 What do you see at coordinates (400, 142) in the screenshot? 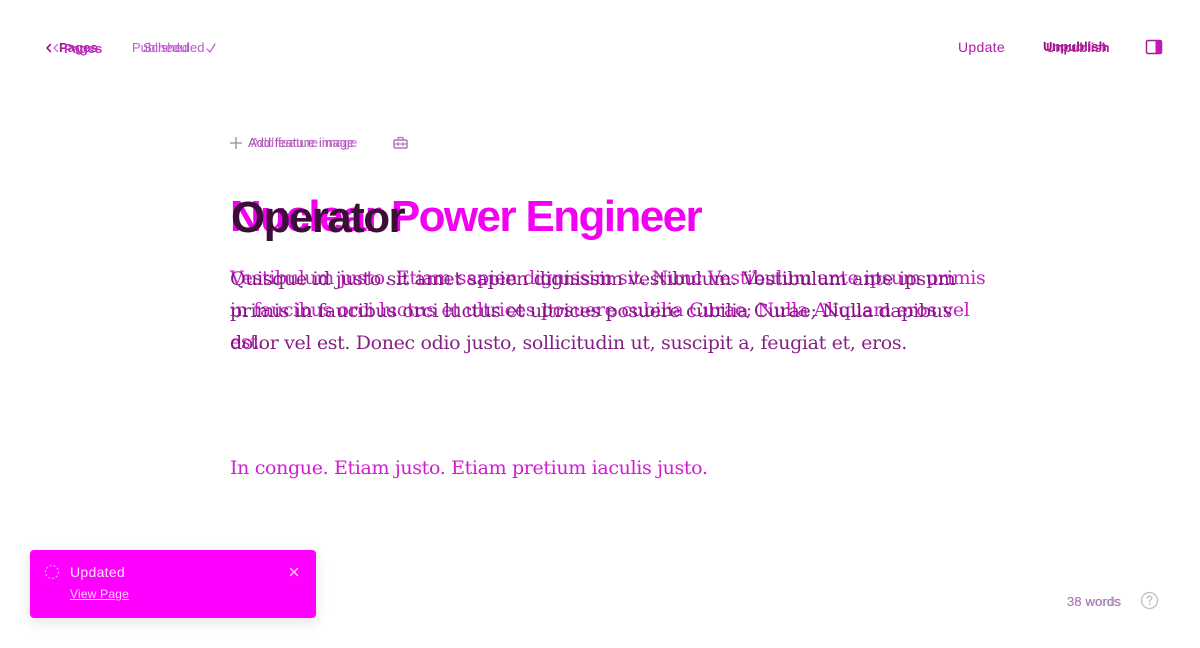
I see `snippet-icon` at bounding box center [400, 142].